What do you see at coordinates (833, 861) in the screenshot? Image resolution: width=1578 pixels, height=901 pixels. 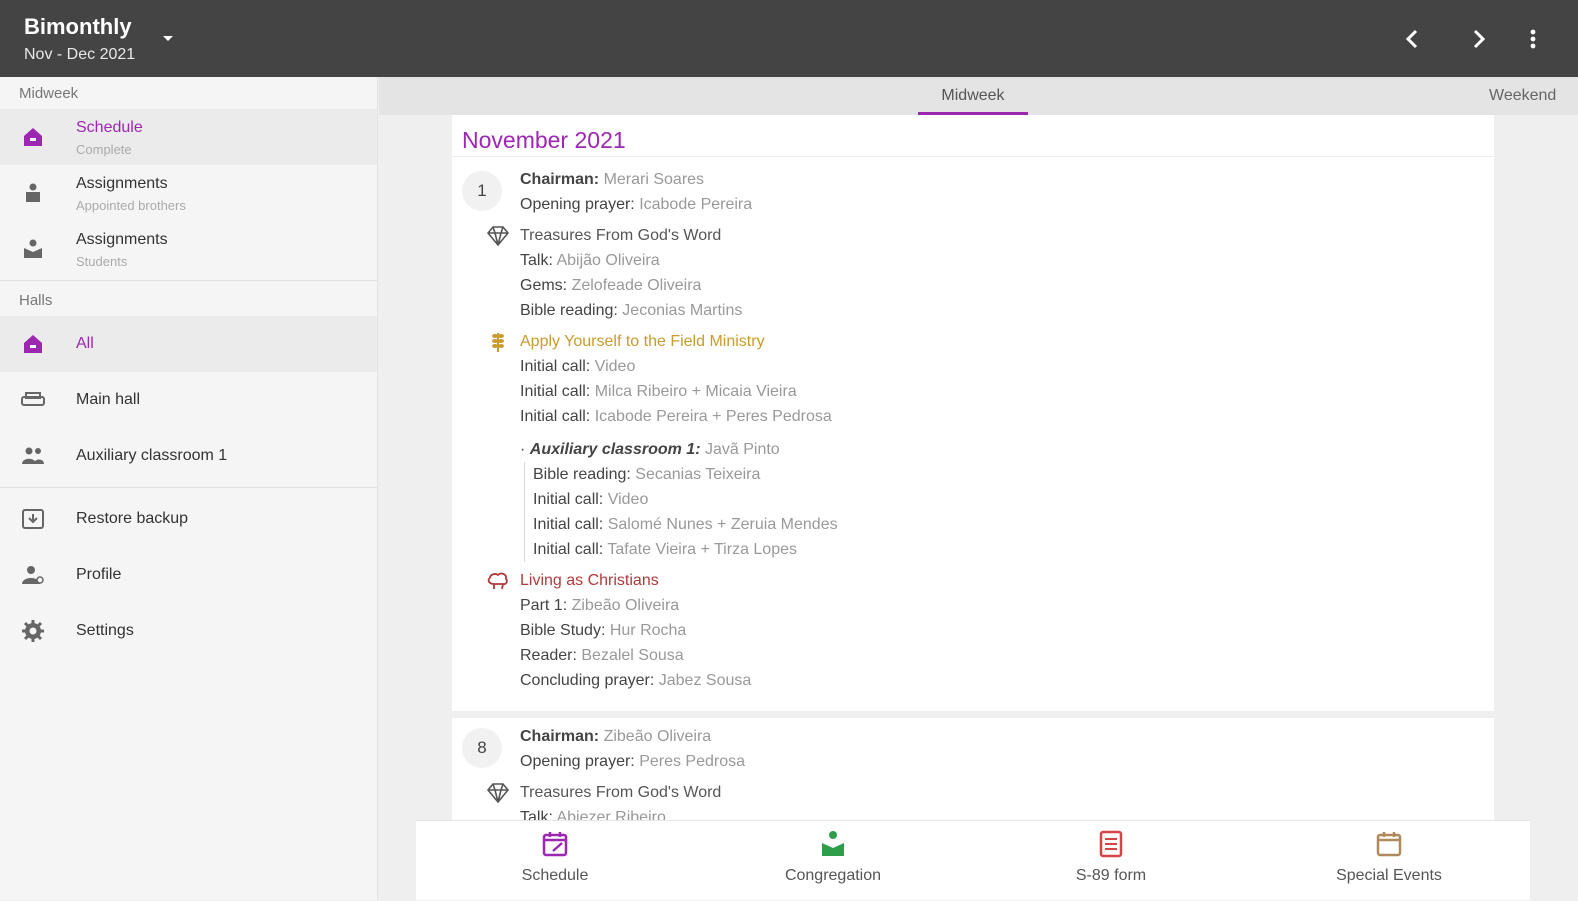 I see `bottom-nav-congregation: Congregation` at bounding box center [833, 861].